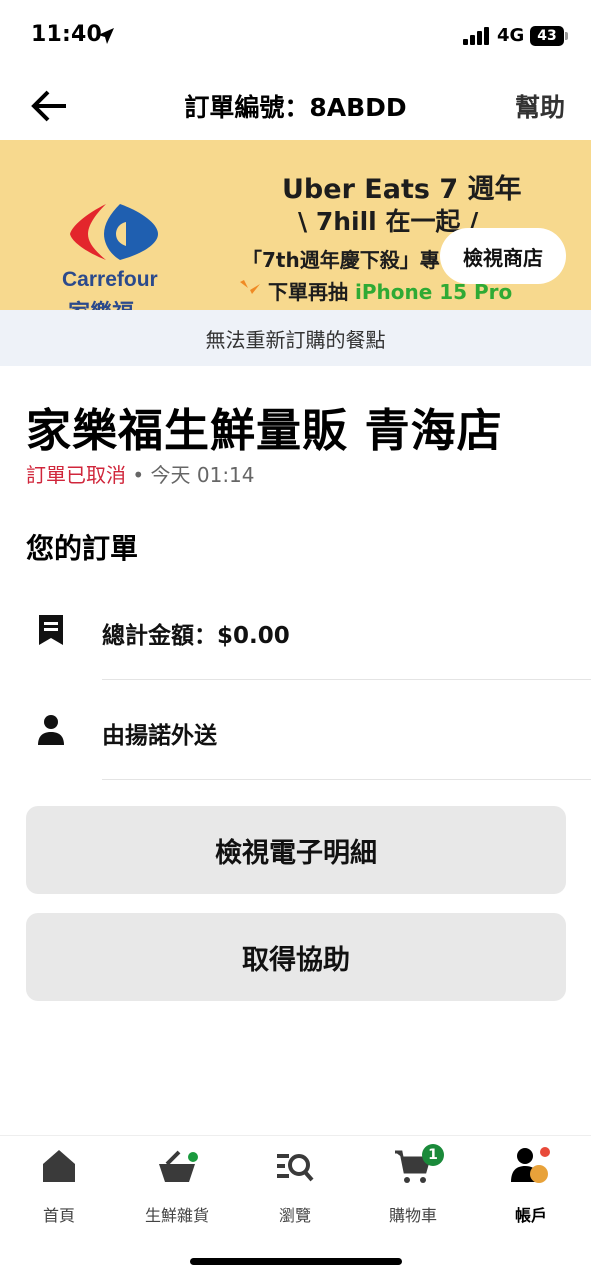  Describe the element at coordinates (477, 36) in the screenshot. I see `signal-icon` at that location.